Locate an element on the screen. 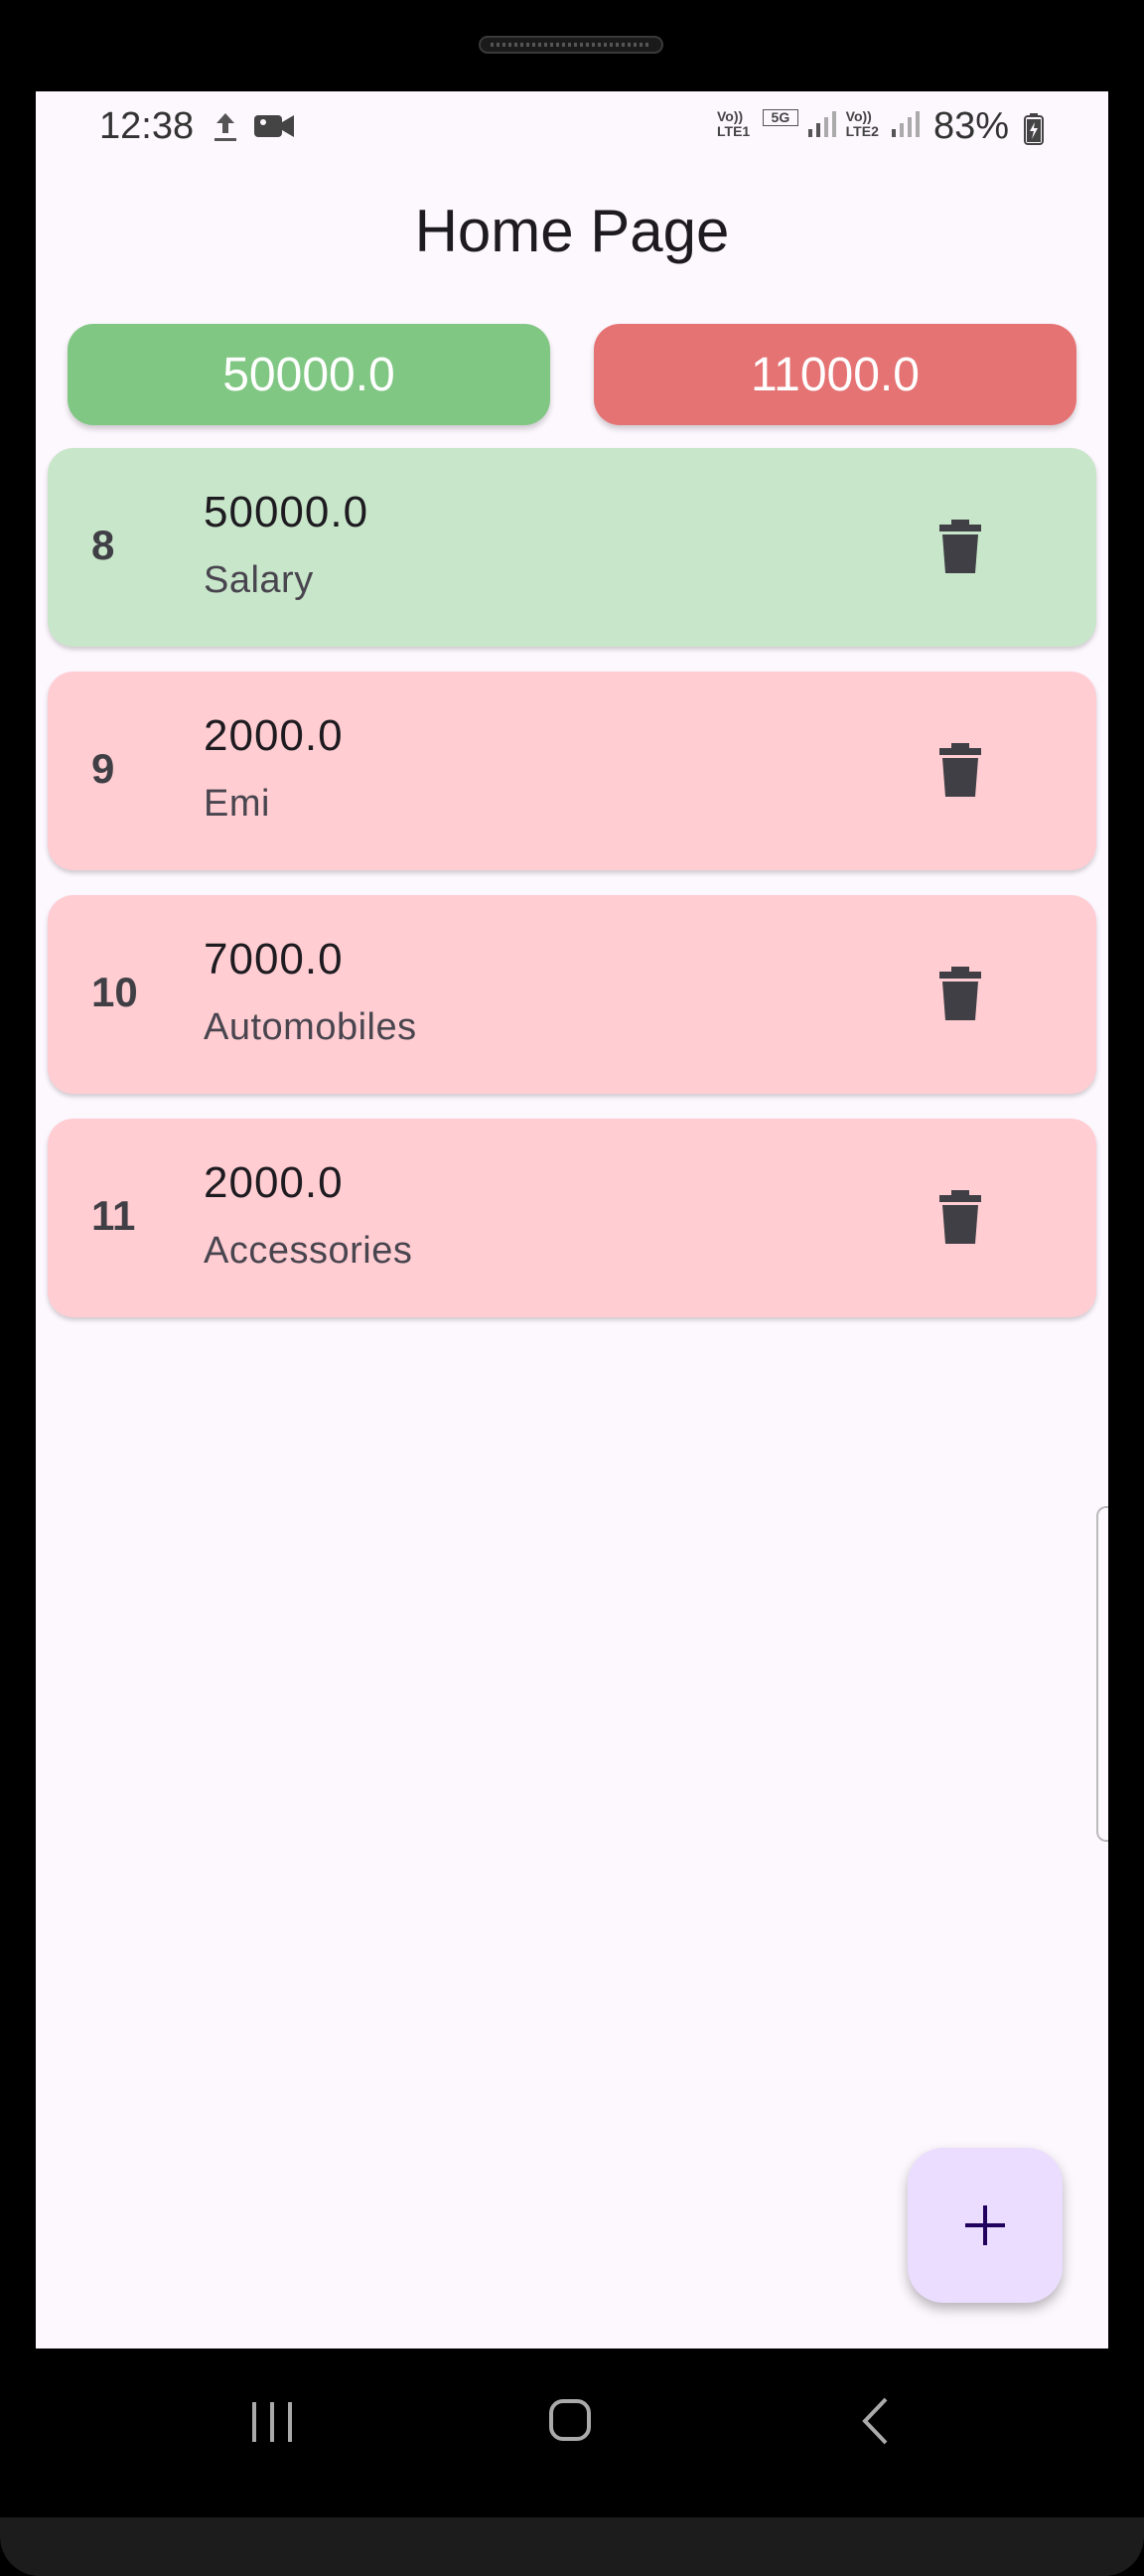 The image size is (1144, 2576). transaction-id: 8 is located at coordinates (103, 545).